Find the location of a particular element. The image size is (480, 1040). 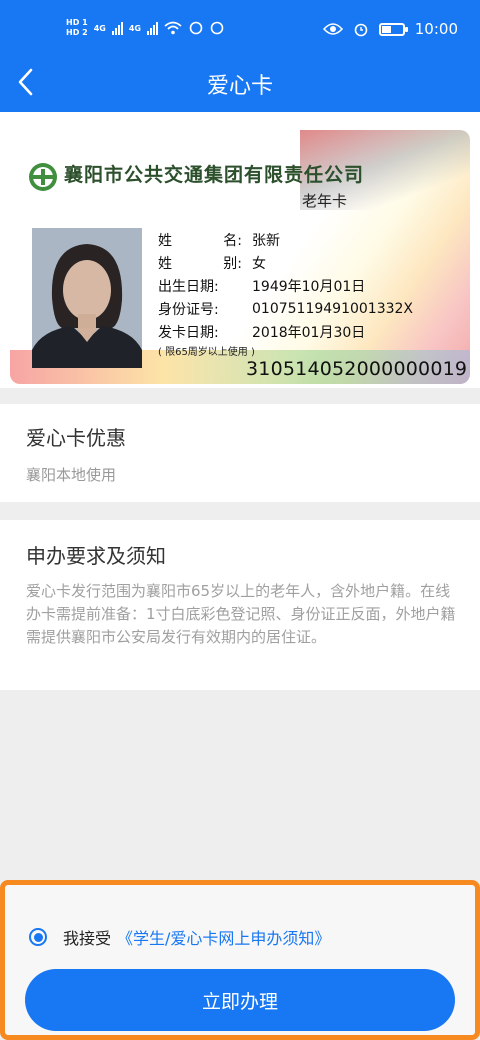

wifi-icon is located at coordinates (173, 28).